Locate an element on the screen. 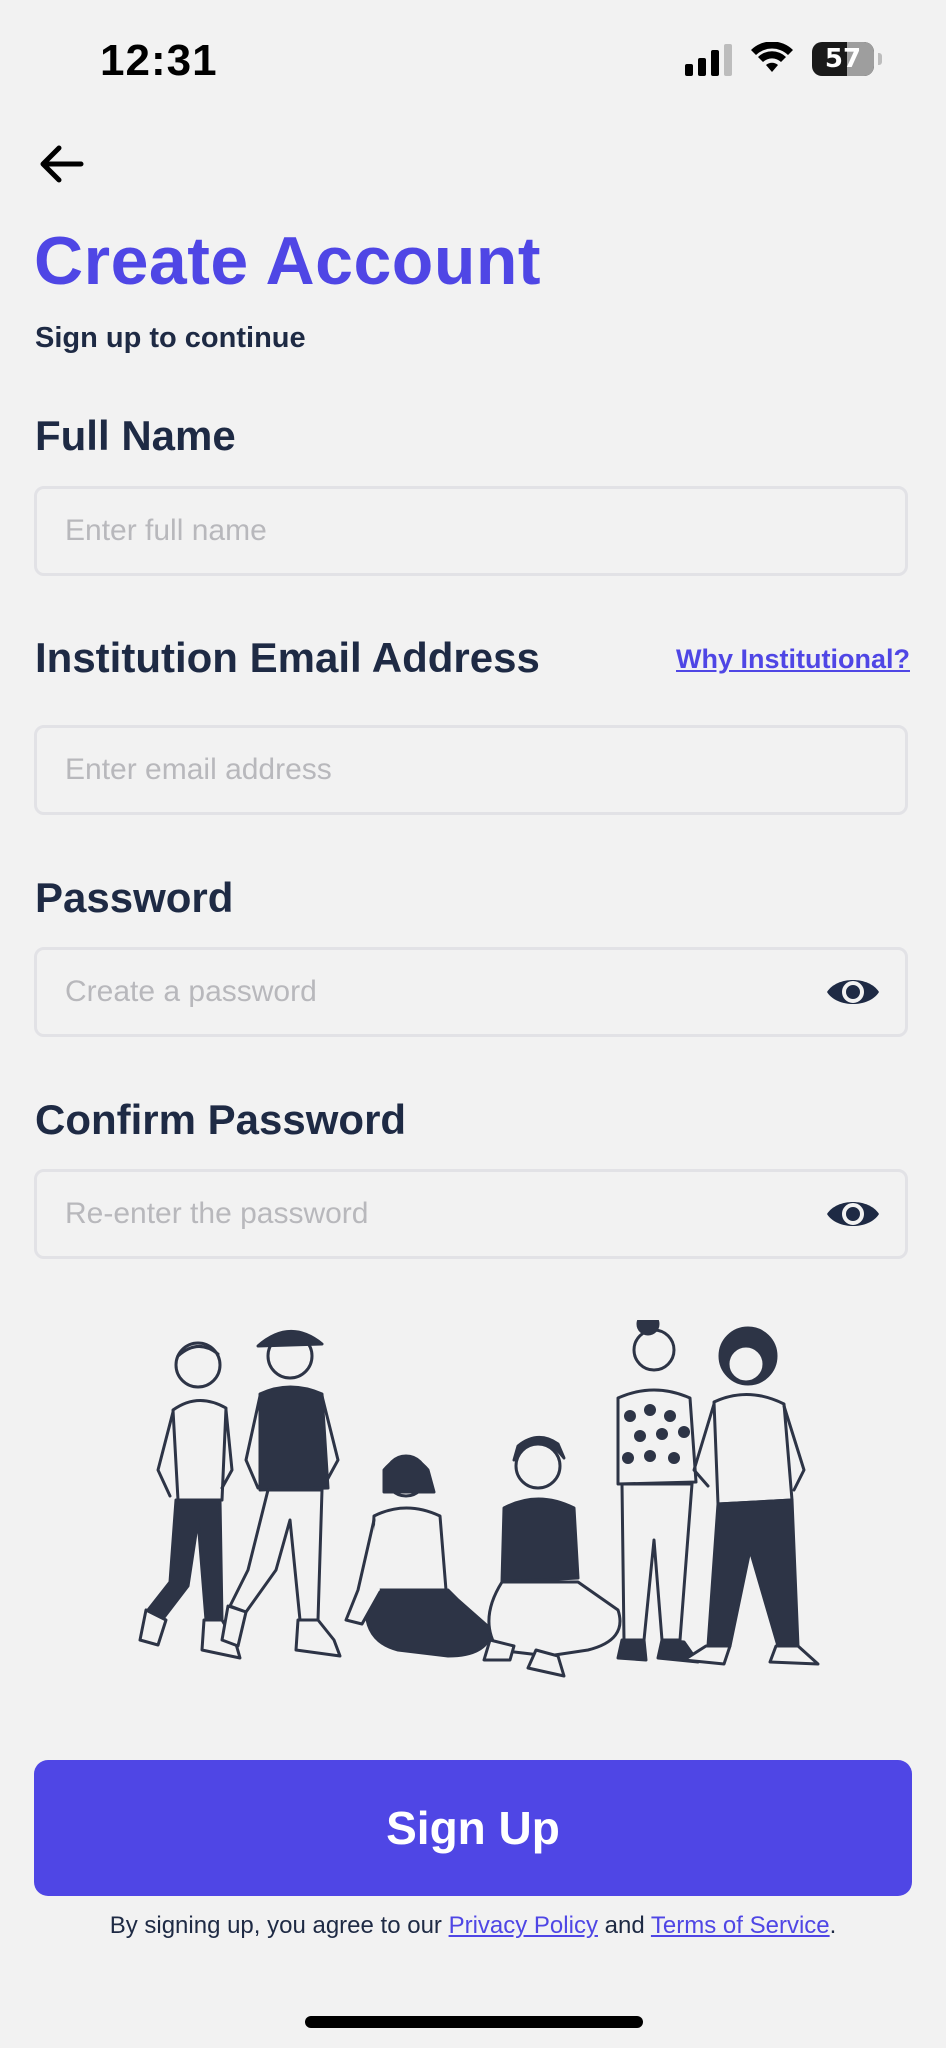 Image resolution: width=946 pixels, height=2048 pixels. toggle-confirm-password-visibility-button is located at coordinates (853, 1214).